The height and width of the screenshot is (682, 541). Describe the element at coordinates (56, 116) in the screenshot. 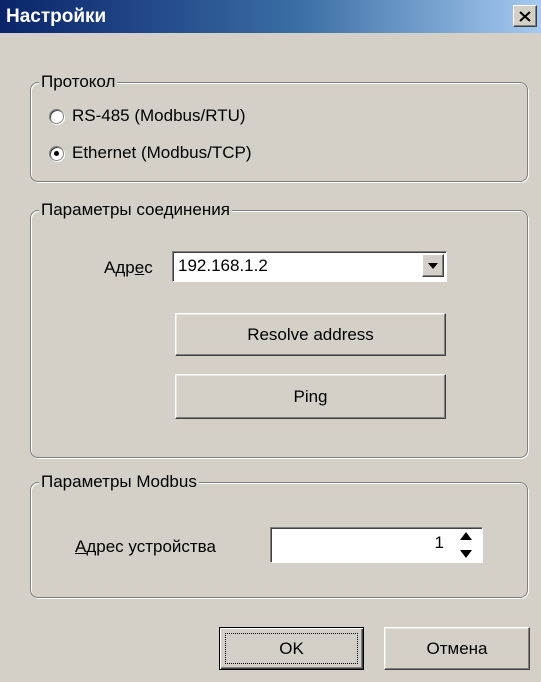

I see `radio-rs485-indicator` at that location.